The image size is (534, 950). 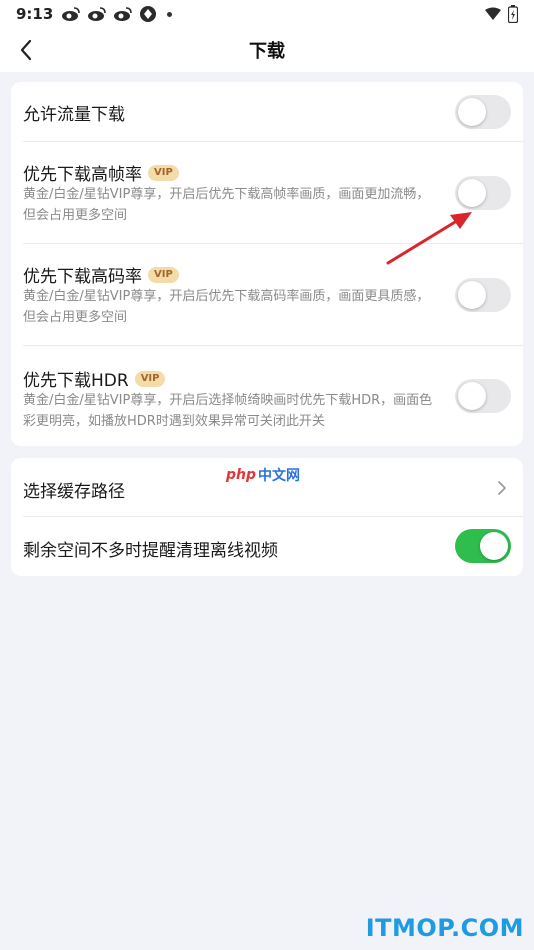 I want to click on setting-title-wrap: 优先下载高码率 VIP, so click(x=101, y=274).